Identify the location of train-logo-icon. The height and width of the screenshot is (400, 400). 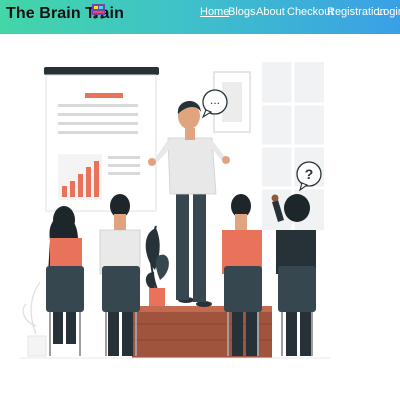
(98, 11).